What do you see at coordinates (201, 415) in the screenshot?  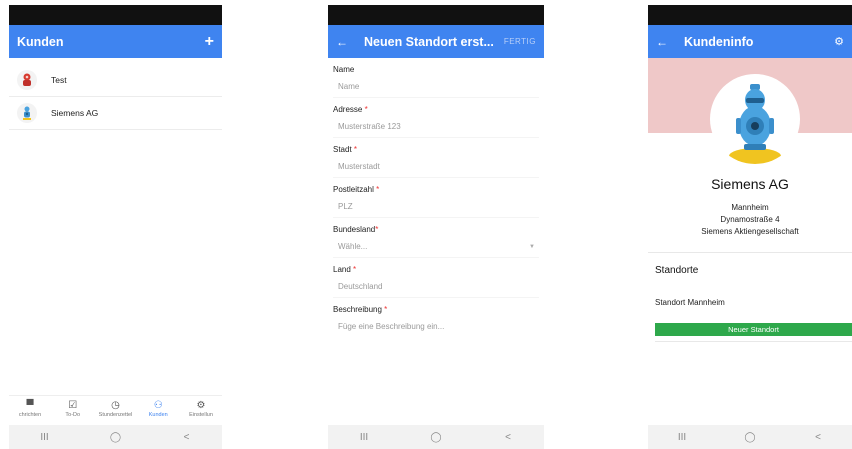 I see `nav-label: Einstellun` at bounding box center [201, 415].